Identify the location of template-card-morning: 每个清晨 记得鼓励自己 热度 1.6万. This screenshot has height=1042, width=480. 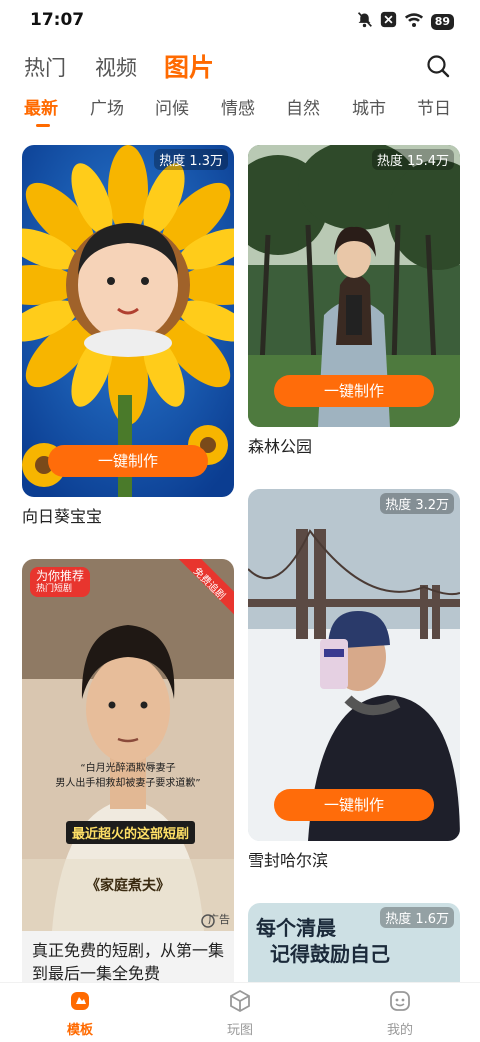
(354, 942).